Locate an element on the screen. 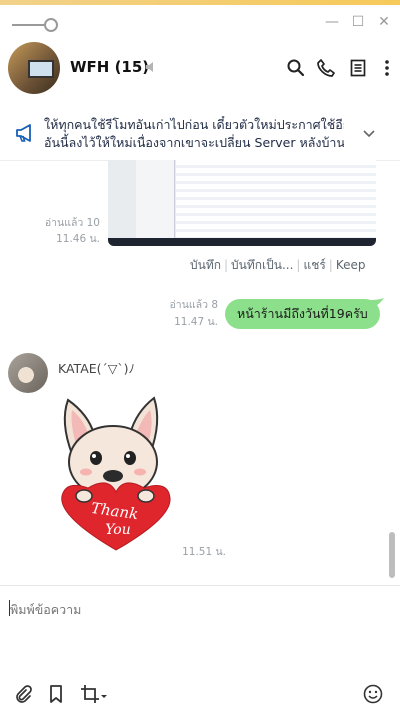 The image size is (400, 712). share-button: แชร์ is located at coordinates (314, 265).